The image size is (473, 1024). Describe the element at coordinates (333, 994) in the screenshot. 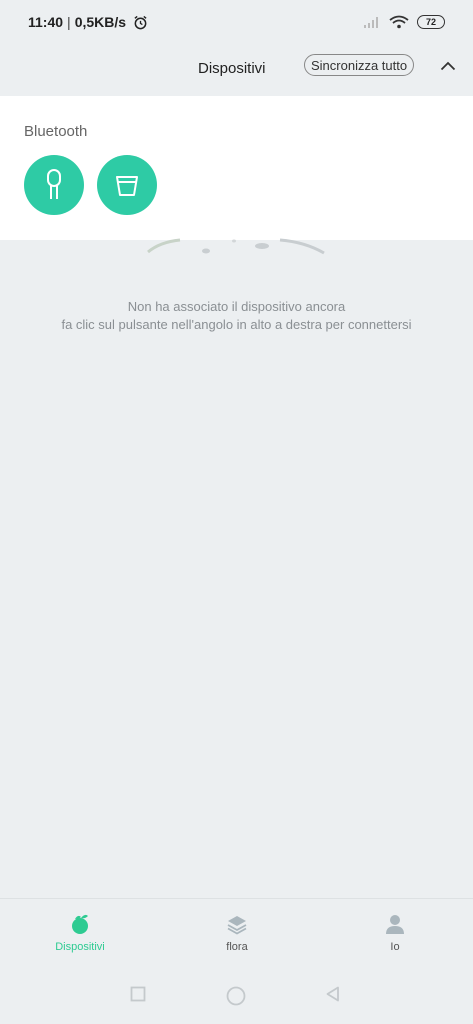

I see `back-icon` at that location.